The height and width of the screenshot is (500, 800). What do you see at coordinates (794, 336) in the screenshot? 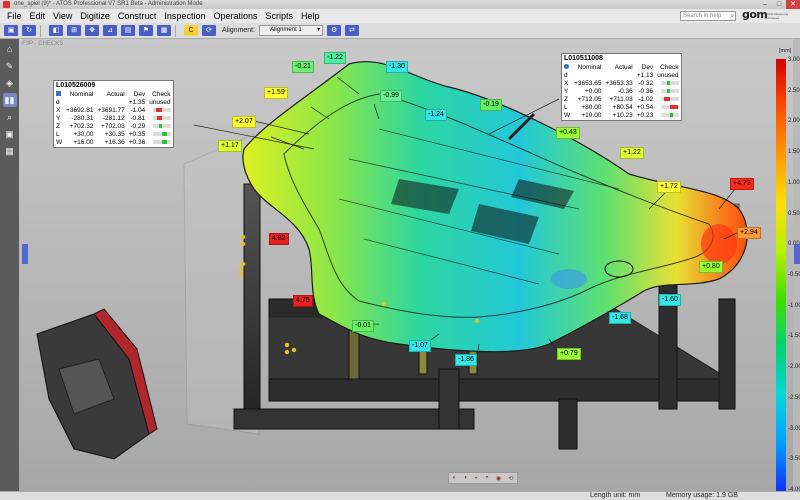
I see `scale-tick-label: -1.50` at bounding box center [794, 336].